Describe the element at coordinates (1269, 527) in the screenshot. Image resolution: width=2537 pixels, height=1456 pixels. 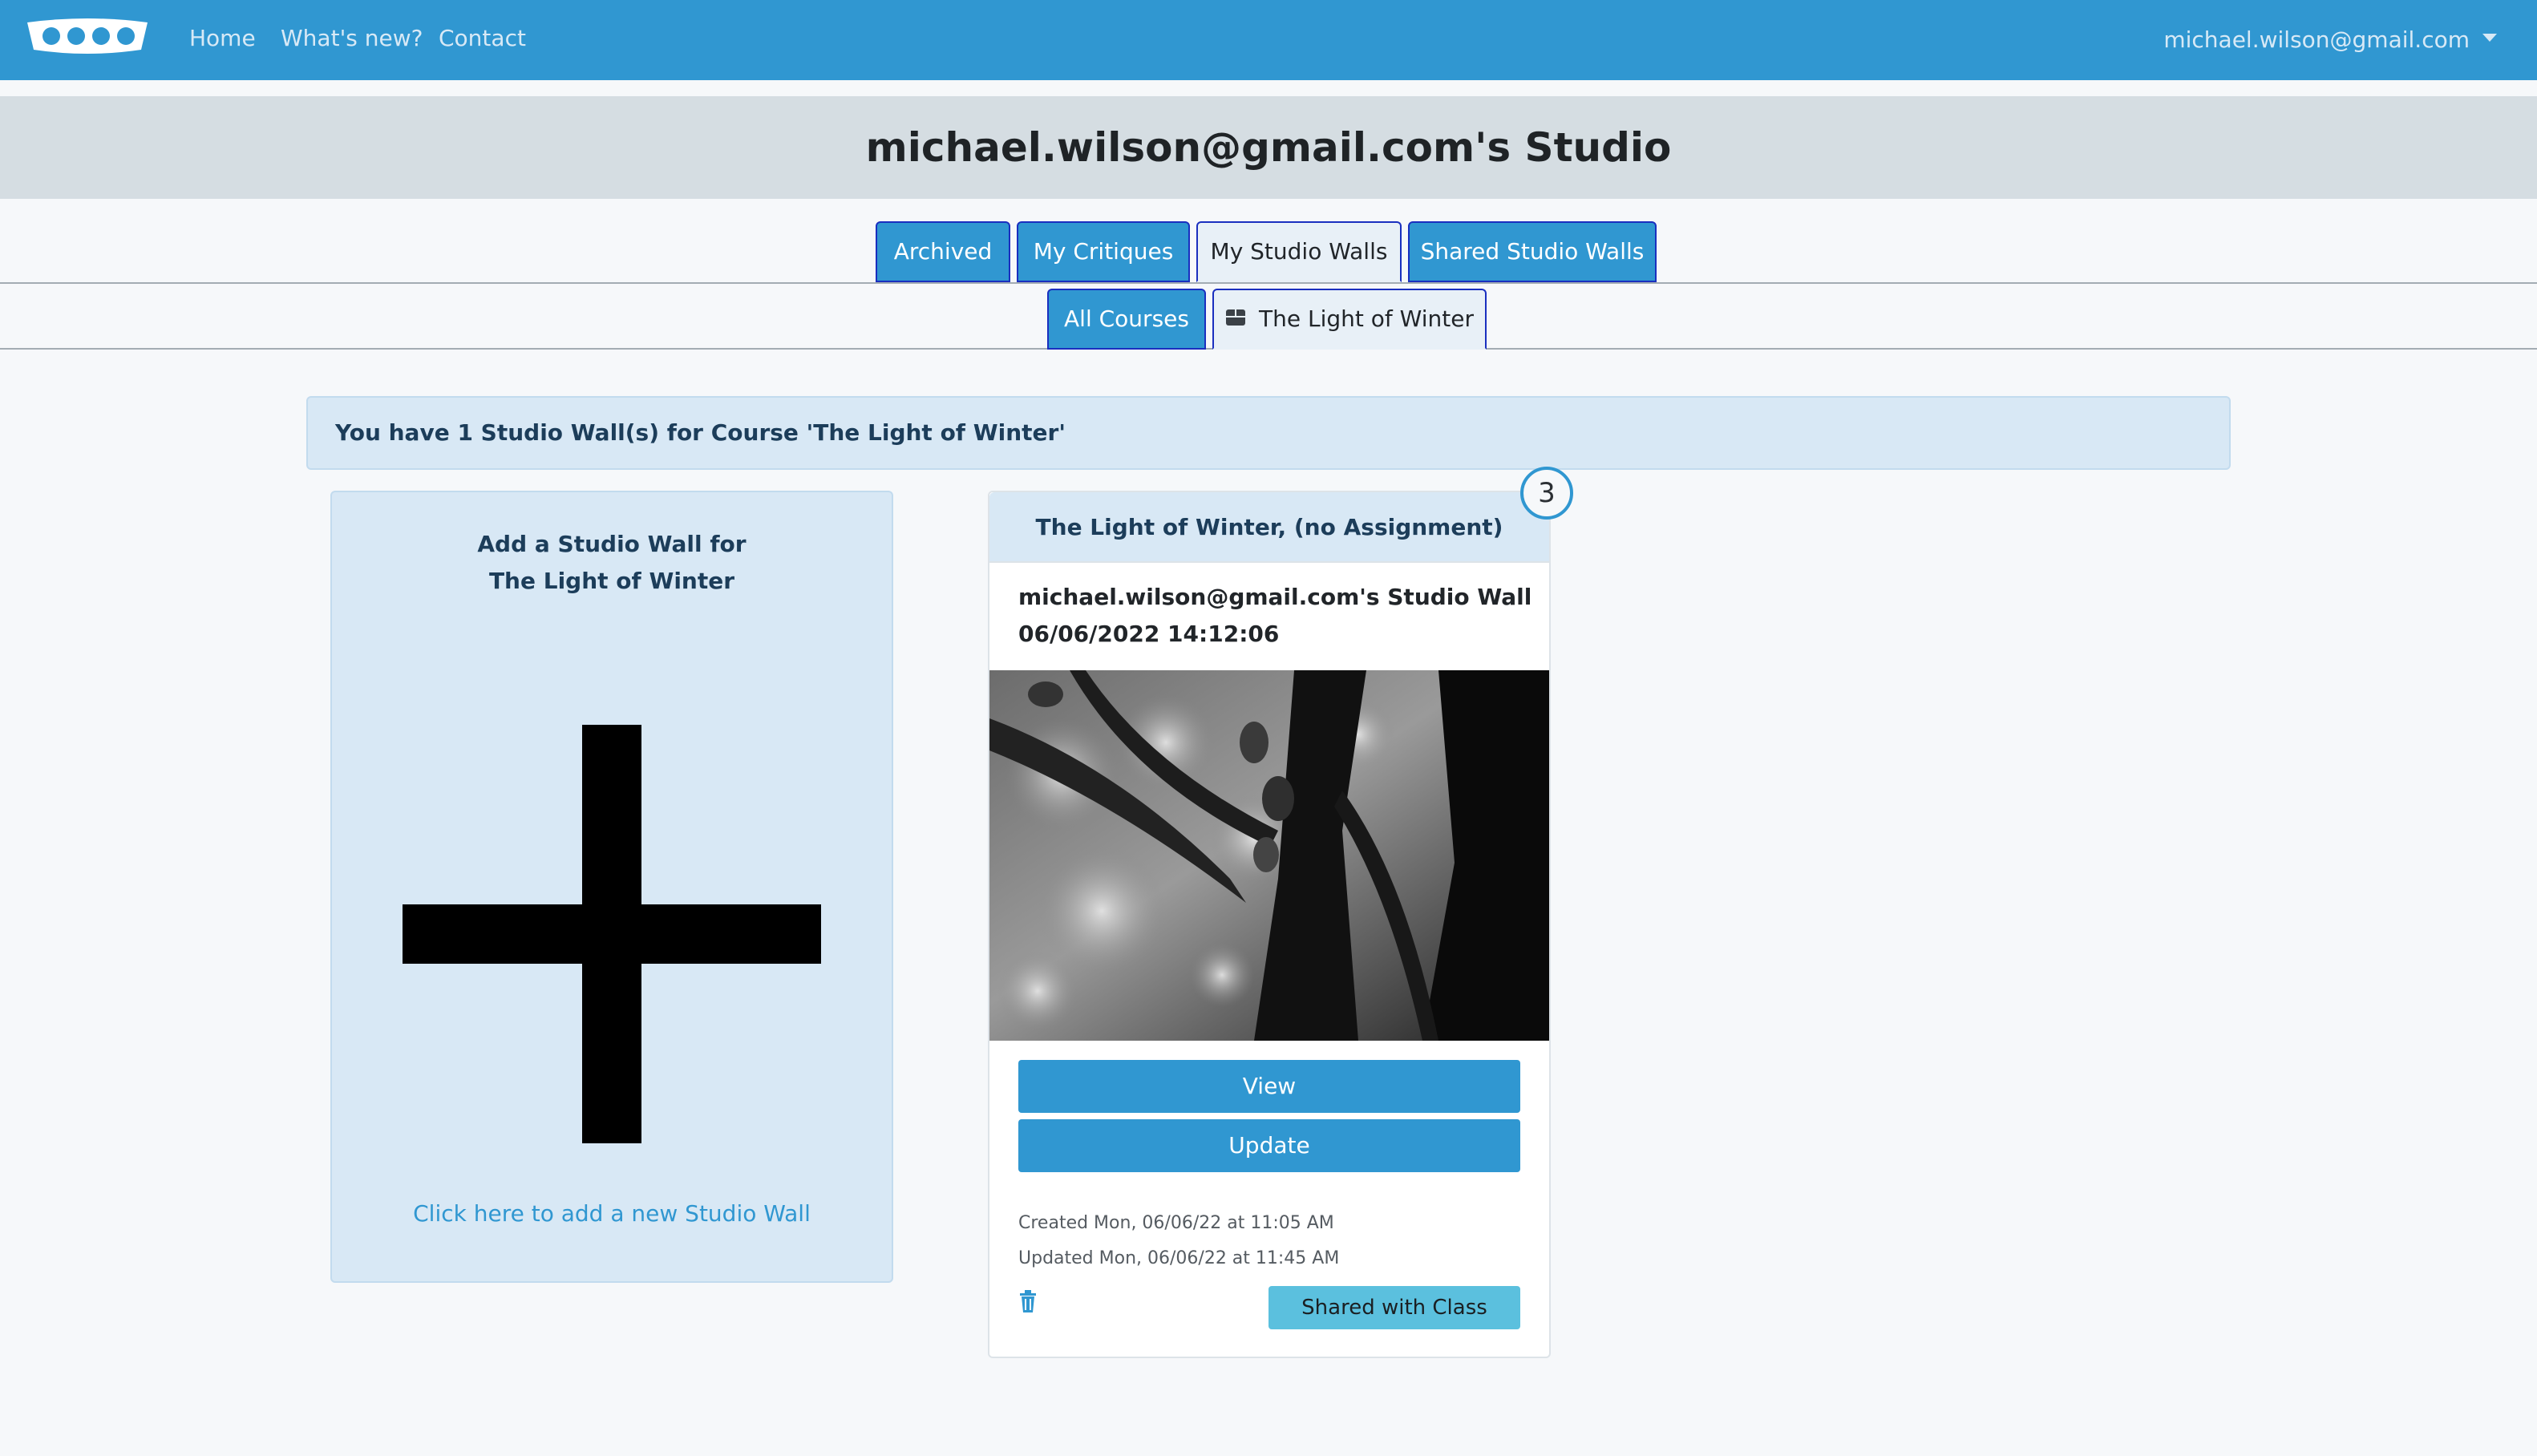
I see `wall-card-header: The Light of Winter, (no Assignment)` at that location.